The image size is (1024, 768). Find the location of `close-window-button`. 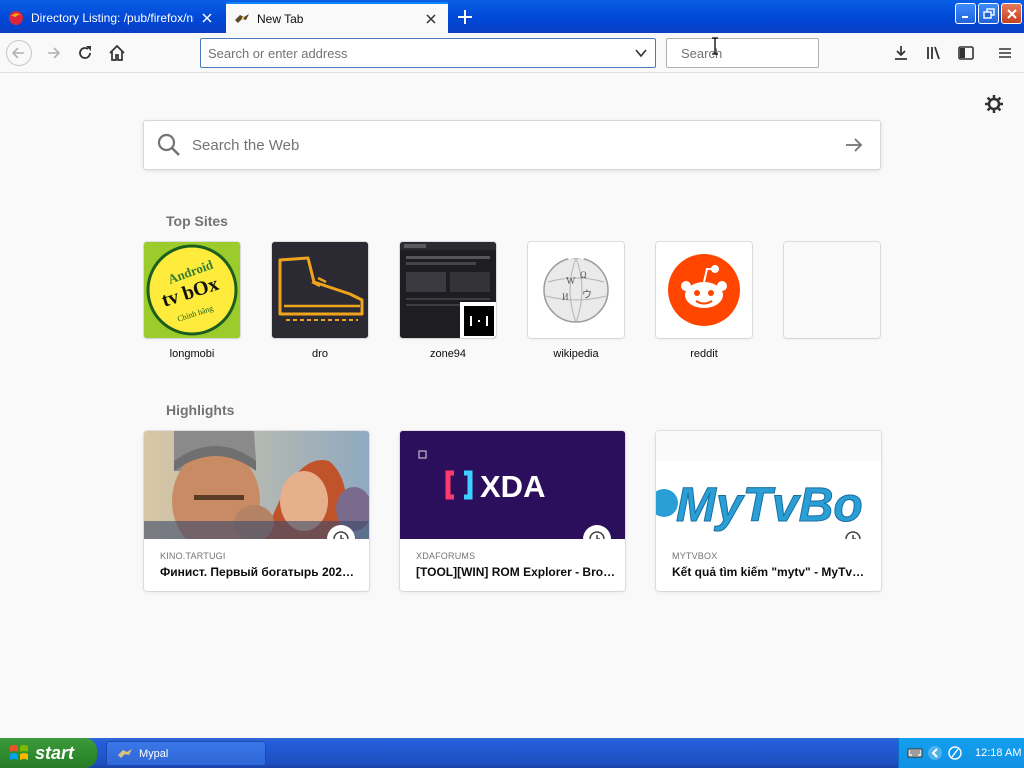

close-window-button is located at coordinates (1011, 13).